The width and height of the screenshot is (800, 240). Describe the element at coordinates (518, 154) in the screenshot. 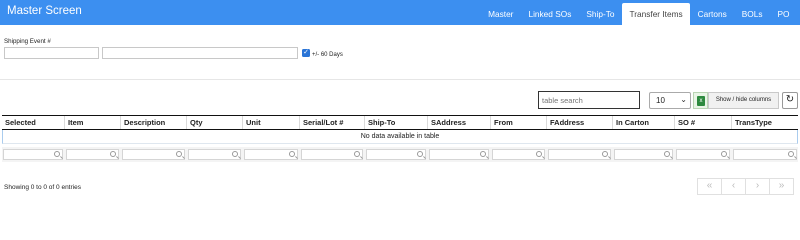

I see `filter-input-from` at that location.